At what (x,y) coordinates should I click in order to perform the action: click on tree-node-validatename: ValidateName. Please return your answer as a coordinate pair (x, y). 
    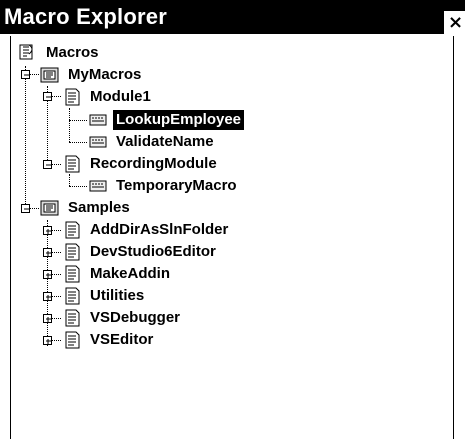
    Looking at the image, I should click on (152, 142).